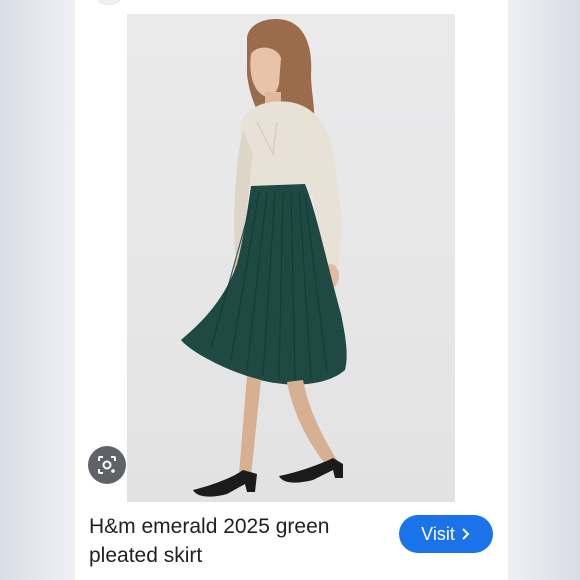 The width and height of the screenshot is (580, 580). Describe the element at coordinates (37, 290) in the screenshot. I see `background-blur-left` at that location.